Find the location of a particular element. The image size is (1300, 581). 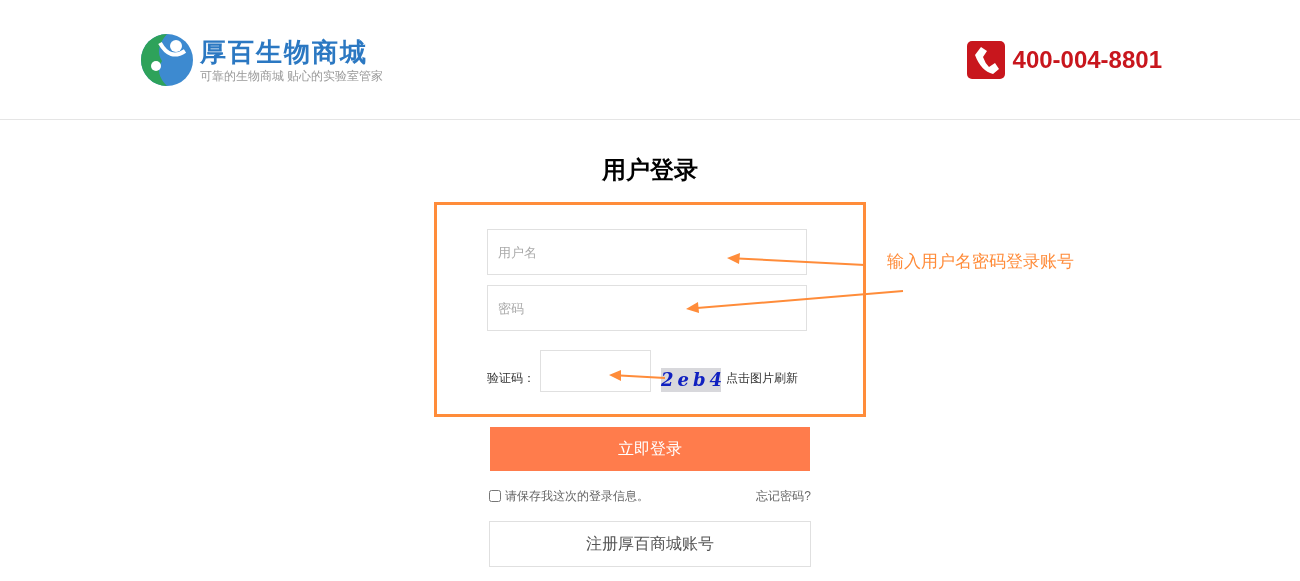

captcha-image: 2eb4 is located at coordinates (691, 380).